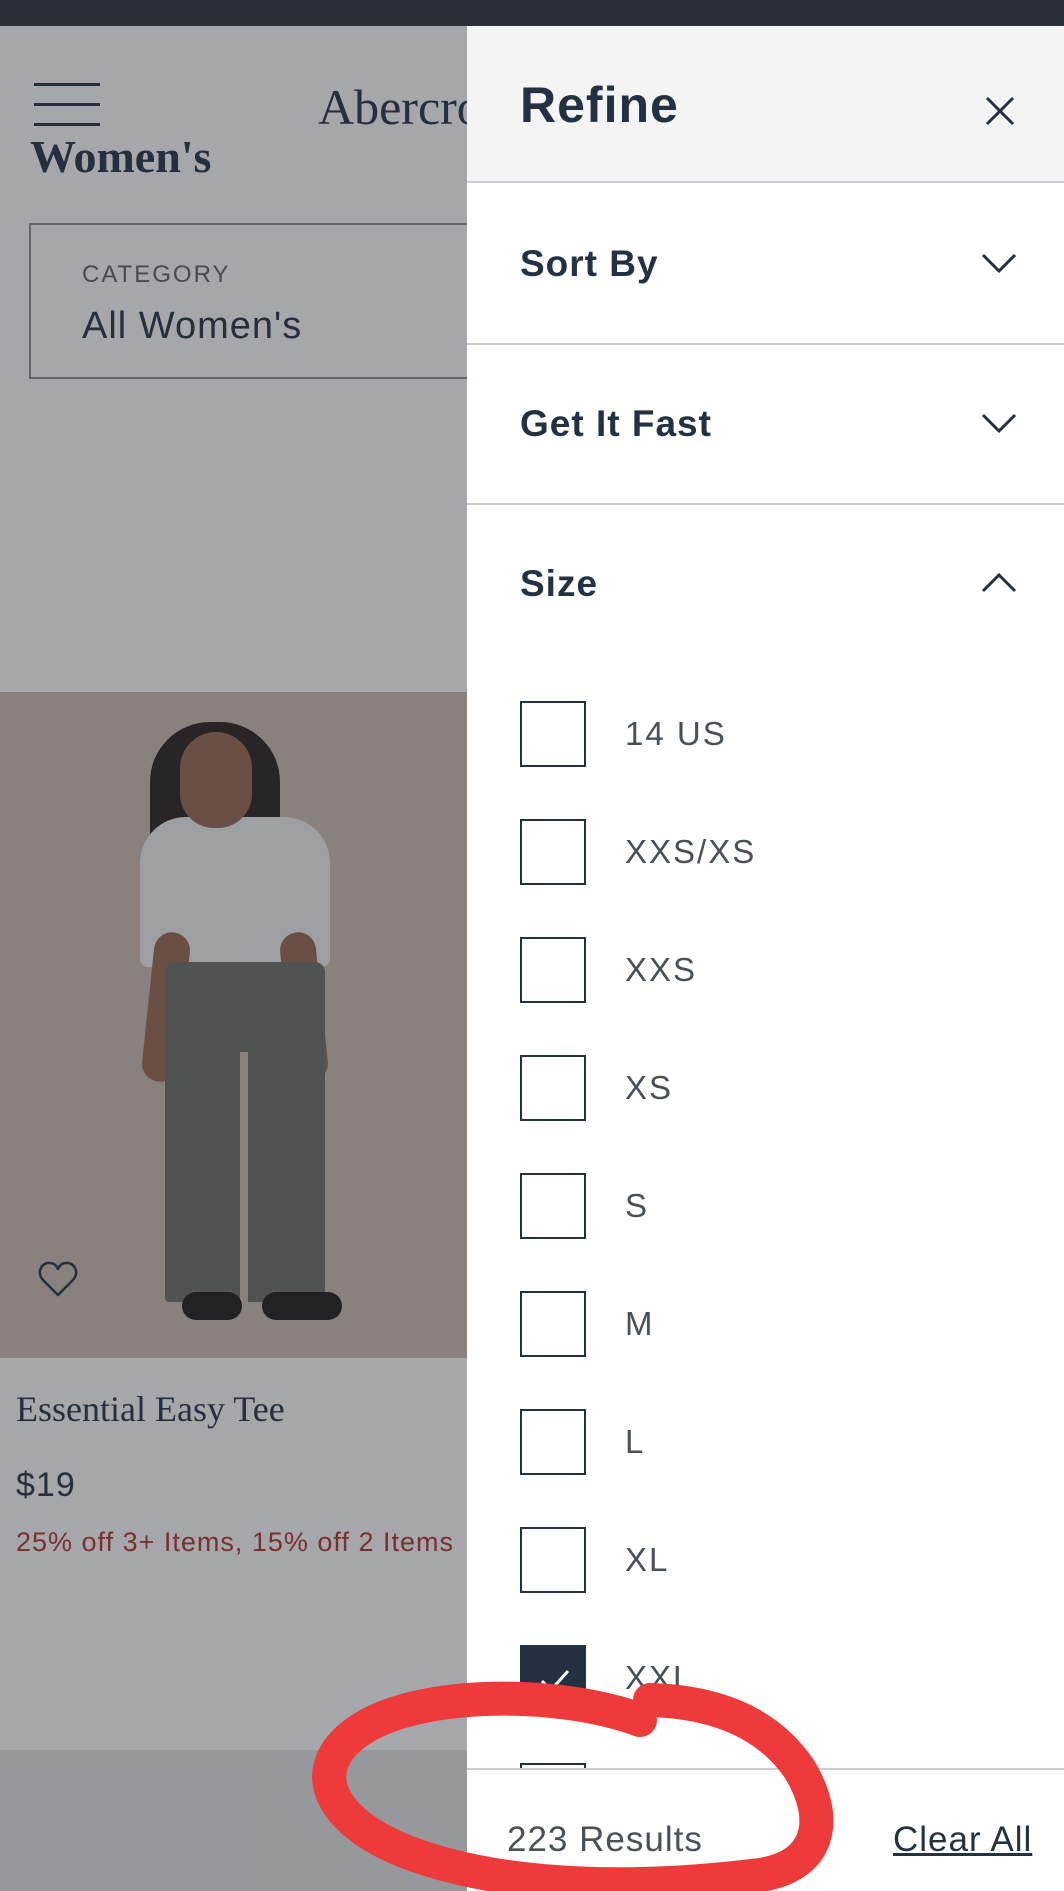 The height and width of the screenshot is (1891, 1064). What do you see at coordinates (765, 104) in the screenshot?
I see `refine-header: Refine` at bounding box center [765, 104].